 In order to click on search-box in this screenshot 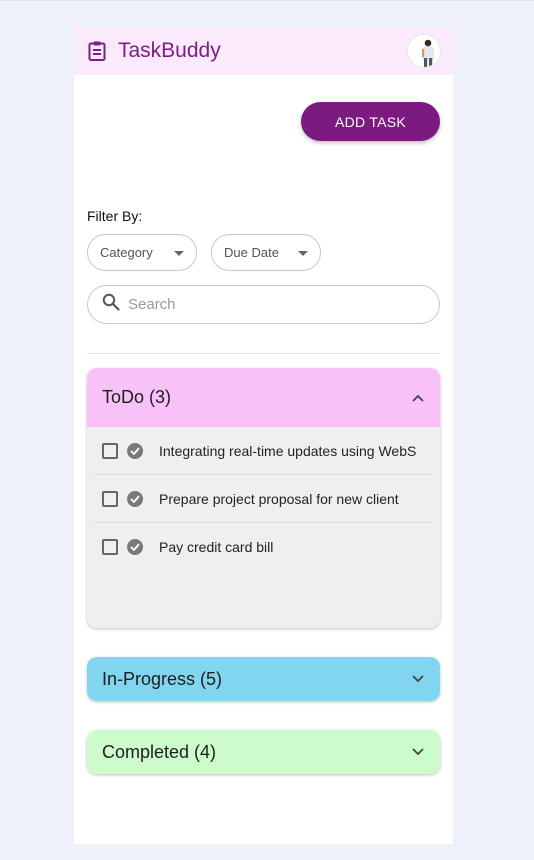, I will do `click(263, 304)`.